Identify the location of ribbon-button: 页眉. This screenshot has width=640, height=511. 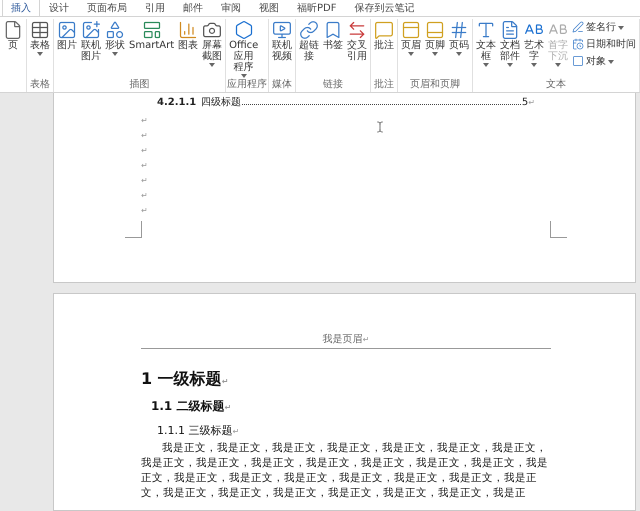
(411, 38).